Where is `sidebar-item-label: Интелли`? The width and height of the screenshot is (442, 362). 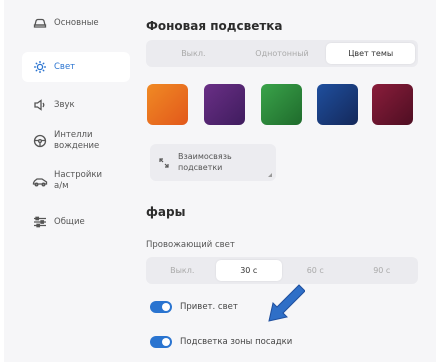 sidebar-item-label: Интелли is located at coordinates (73, 135).